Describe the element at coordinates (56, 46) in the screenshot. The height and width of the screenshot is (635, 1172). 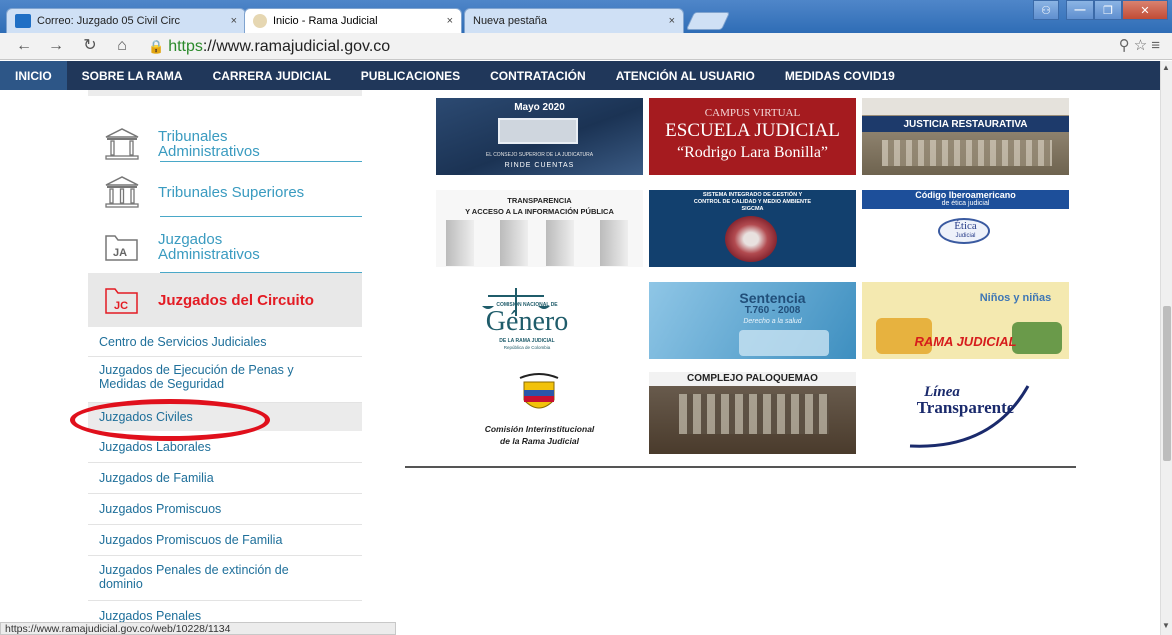
I see `forward-arrow-icon: →` at that location.